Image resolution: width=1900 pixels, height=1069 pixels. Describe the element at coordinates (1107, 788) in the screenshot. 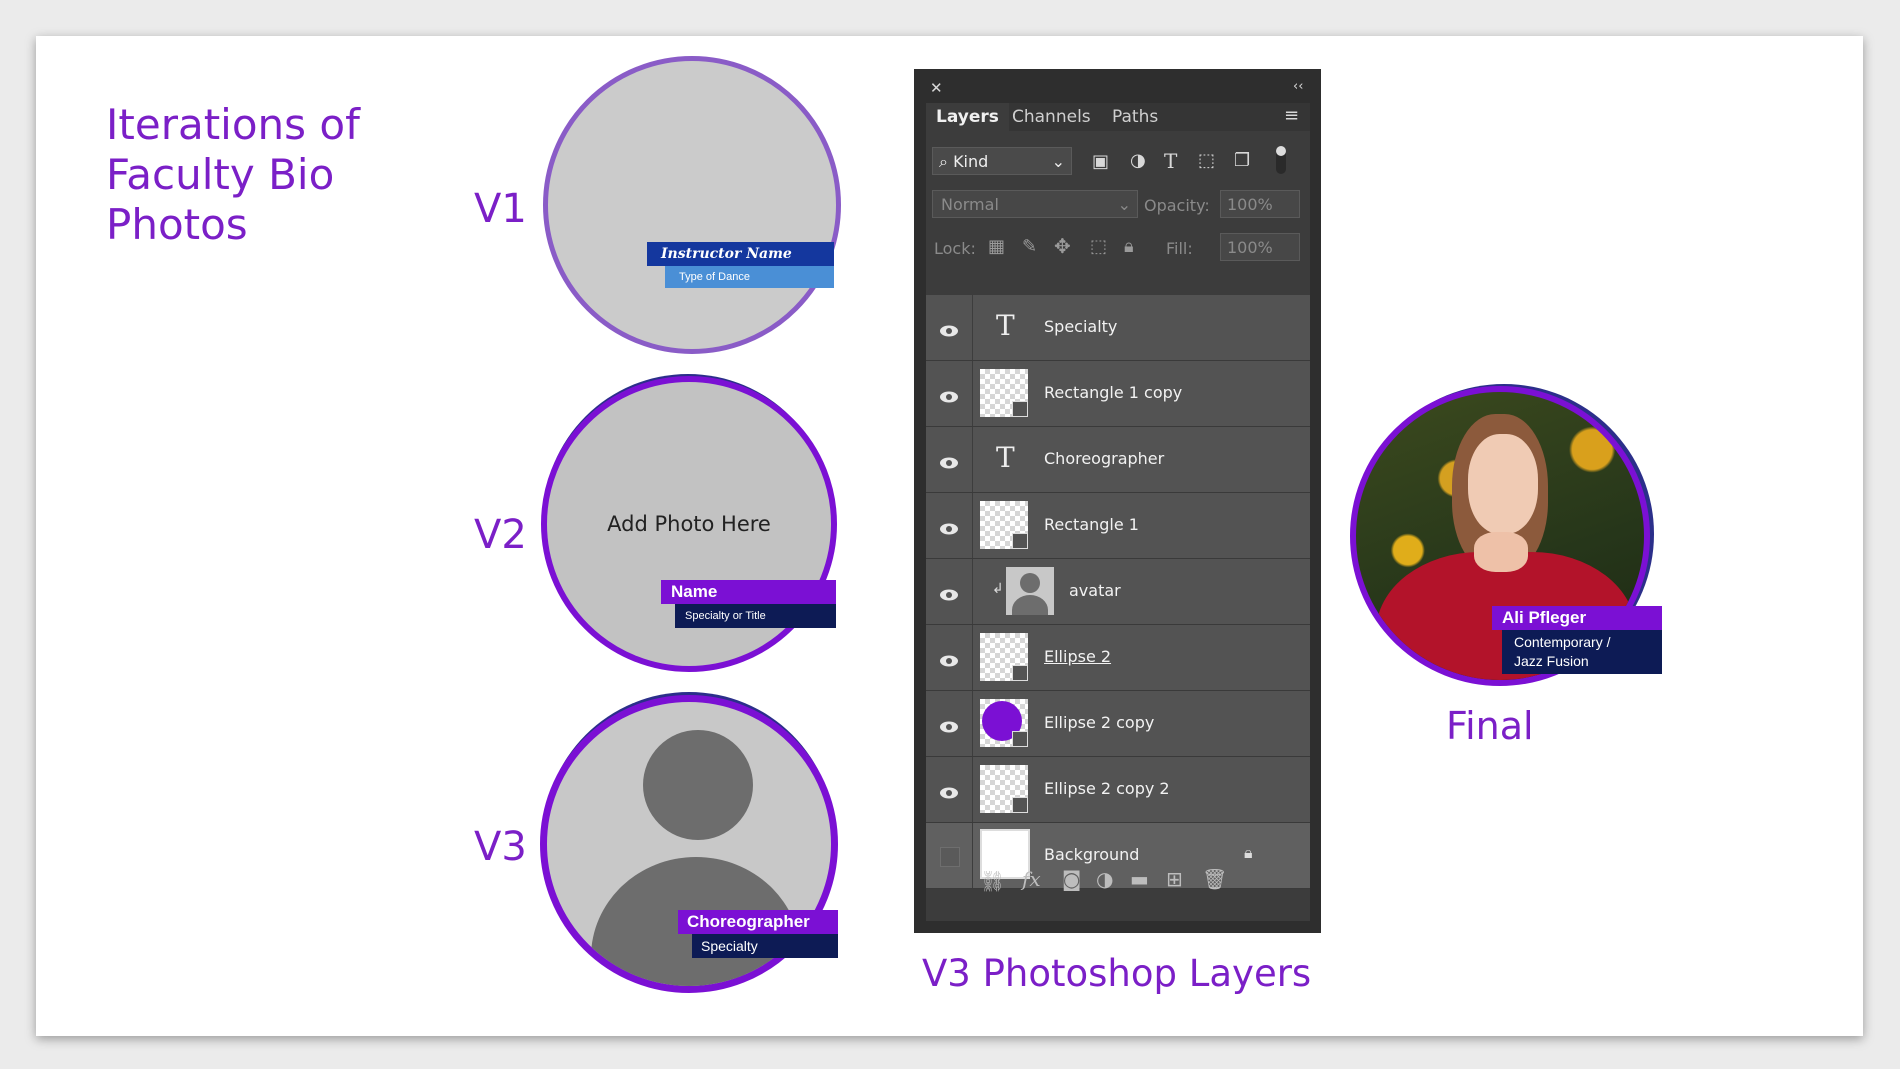

I see `layer-name: Ellipse 2 copy 2` at that location.